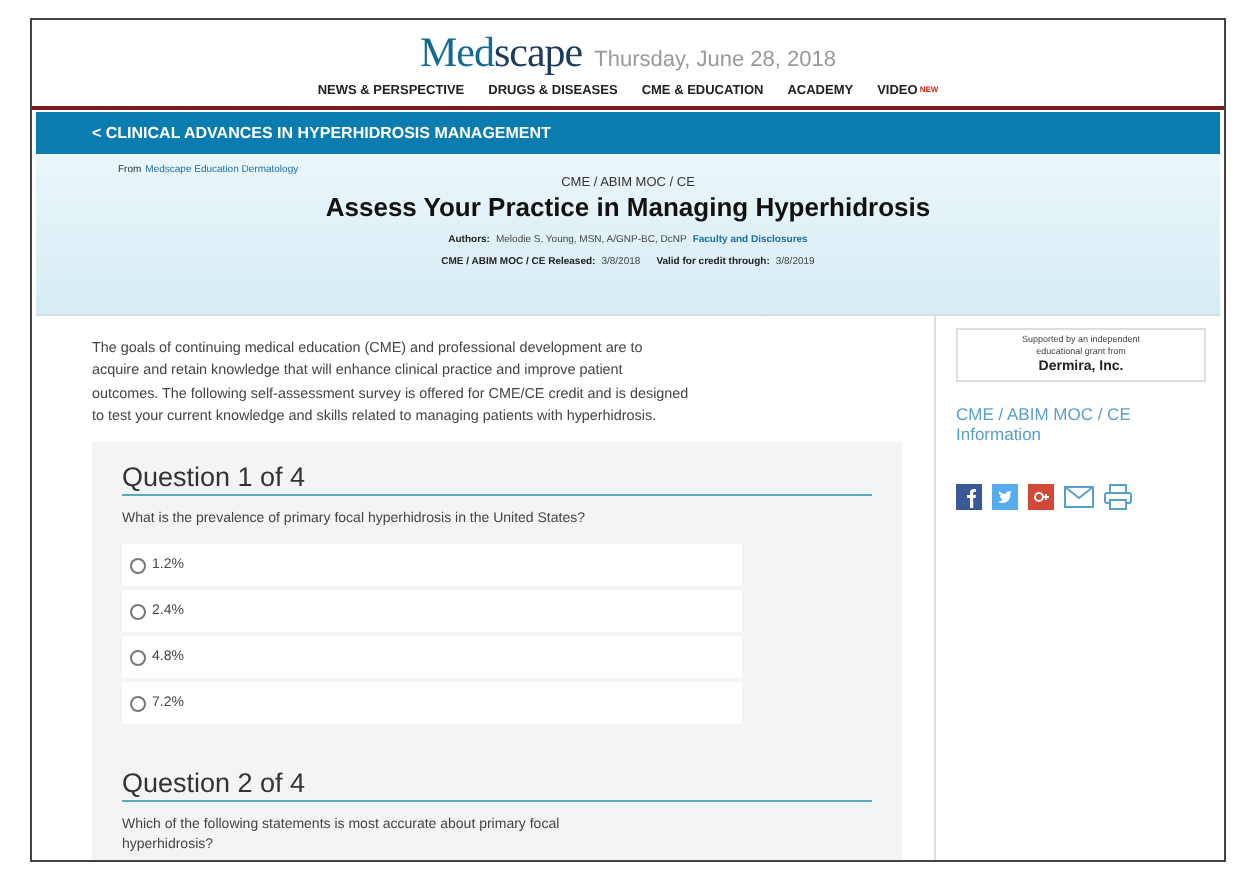 This screenshot has height=878, width=1246. What do you see at coordinates (497, 785) in the screenshot?
I see `question-heading: Question 2 of 4` at bounding box center [497, 785].